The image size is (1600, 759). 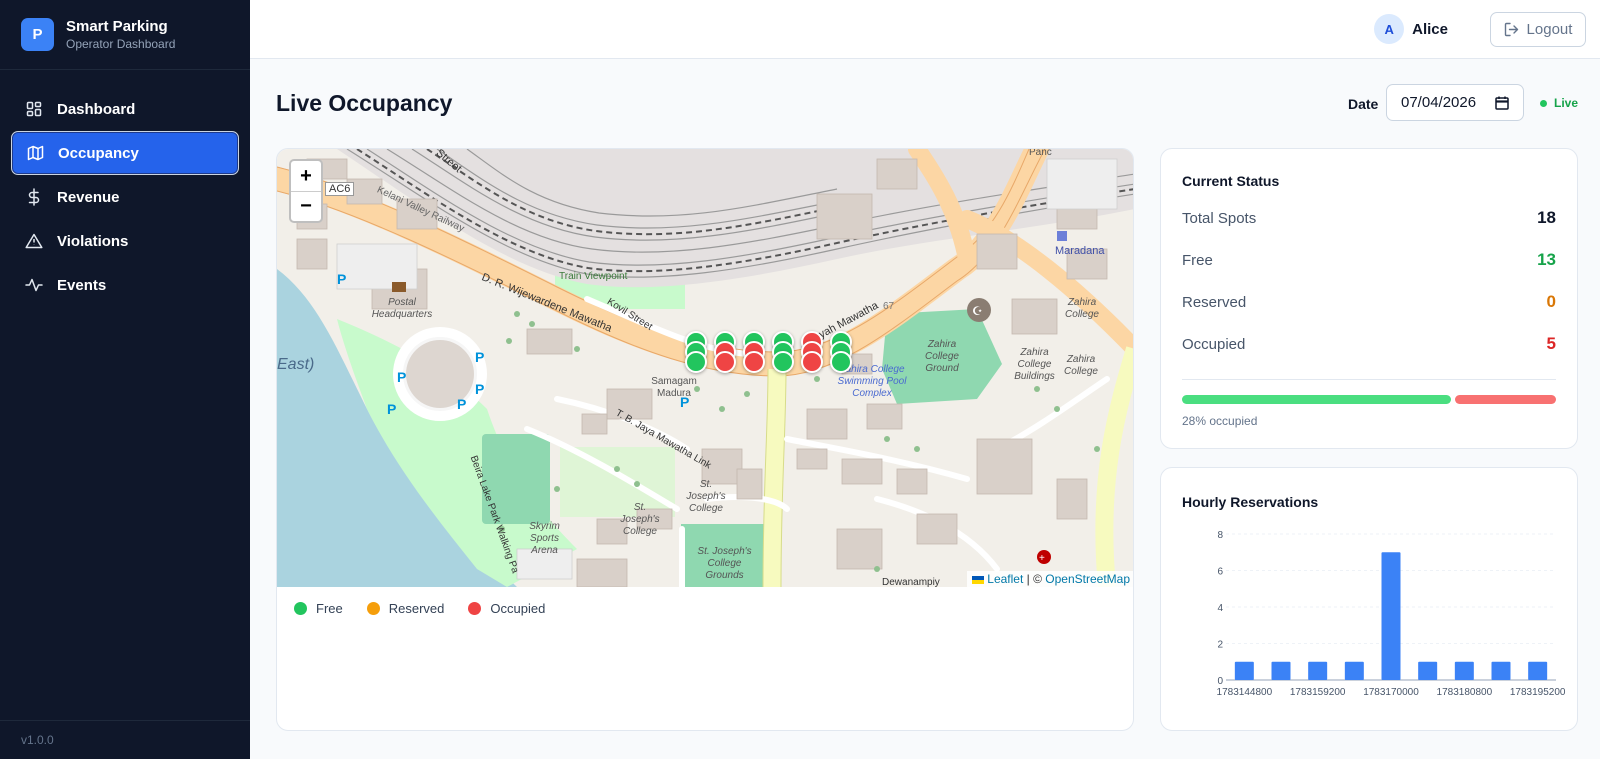 I want to click on dollar-icon, so click(x=34, y=197).